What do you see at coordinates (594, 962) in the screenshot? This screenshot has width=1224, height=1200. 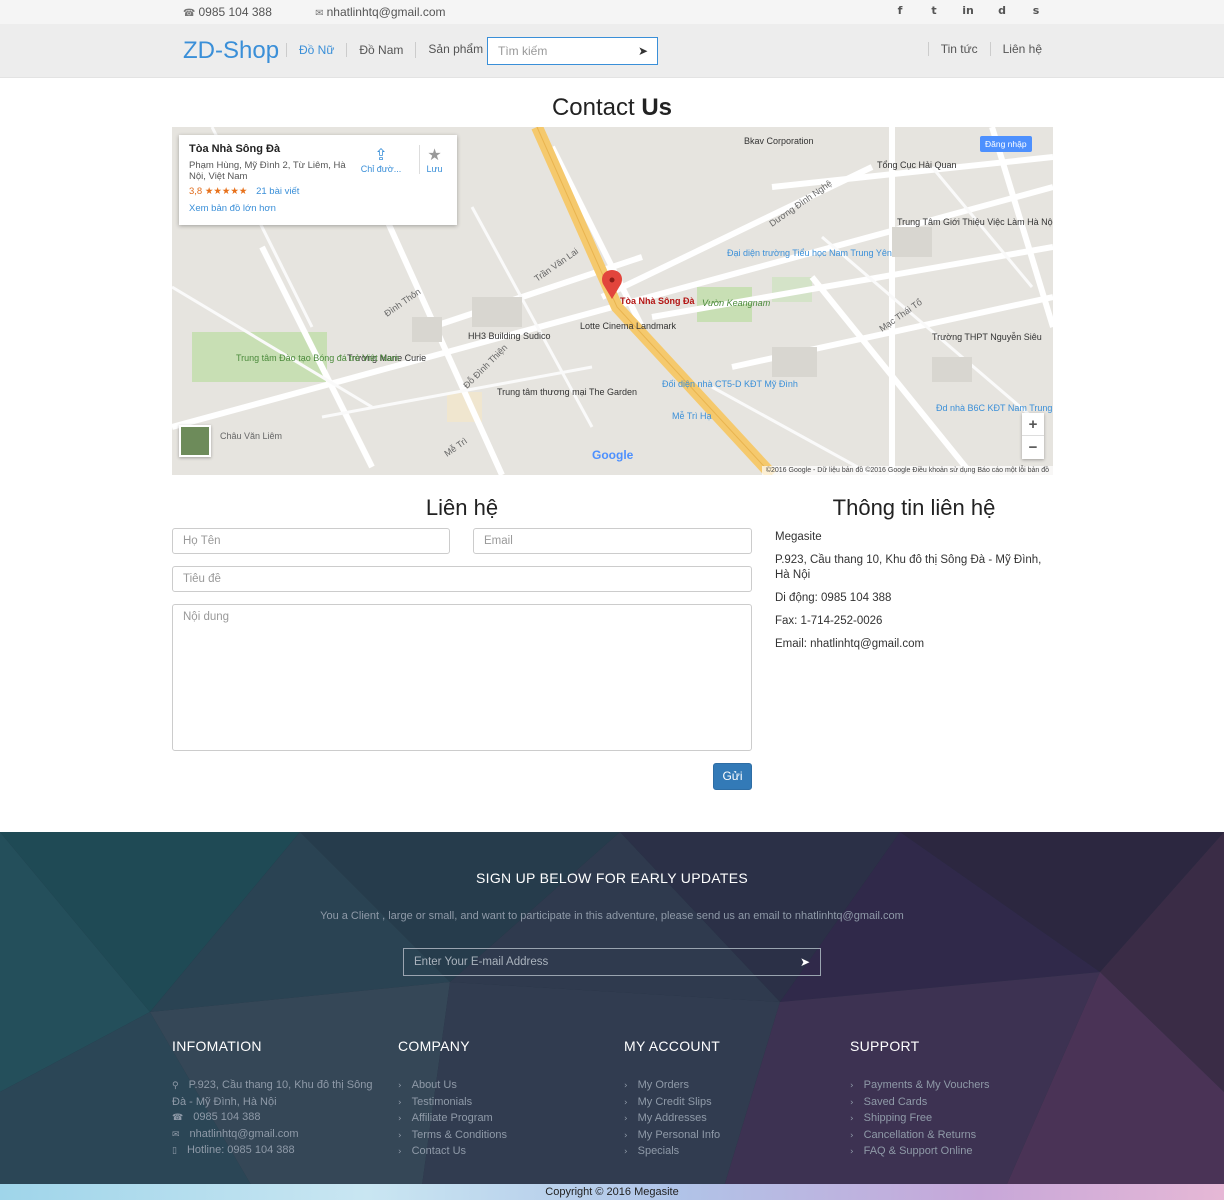 I see `signup-email-input` at bounding box center [594, 962].